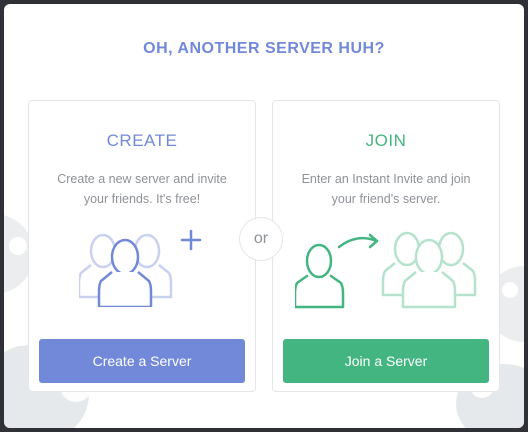  What do you see at coordinates (142, 140) in the screenshot?
I see `create-heading: CREATE` at bounding box center [142, 140].